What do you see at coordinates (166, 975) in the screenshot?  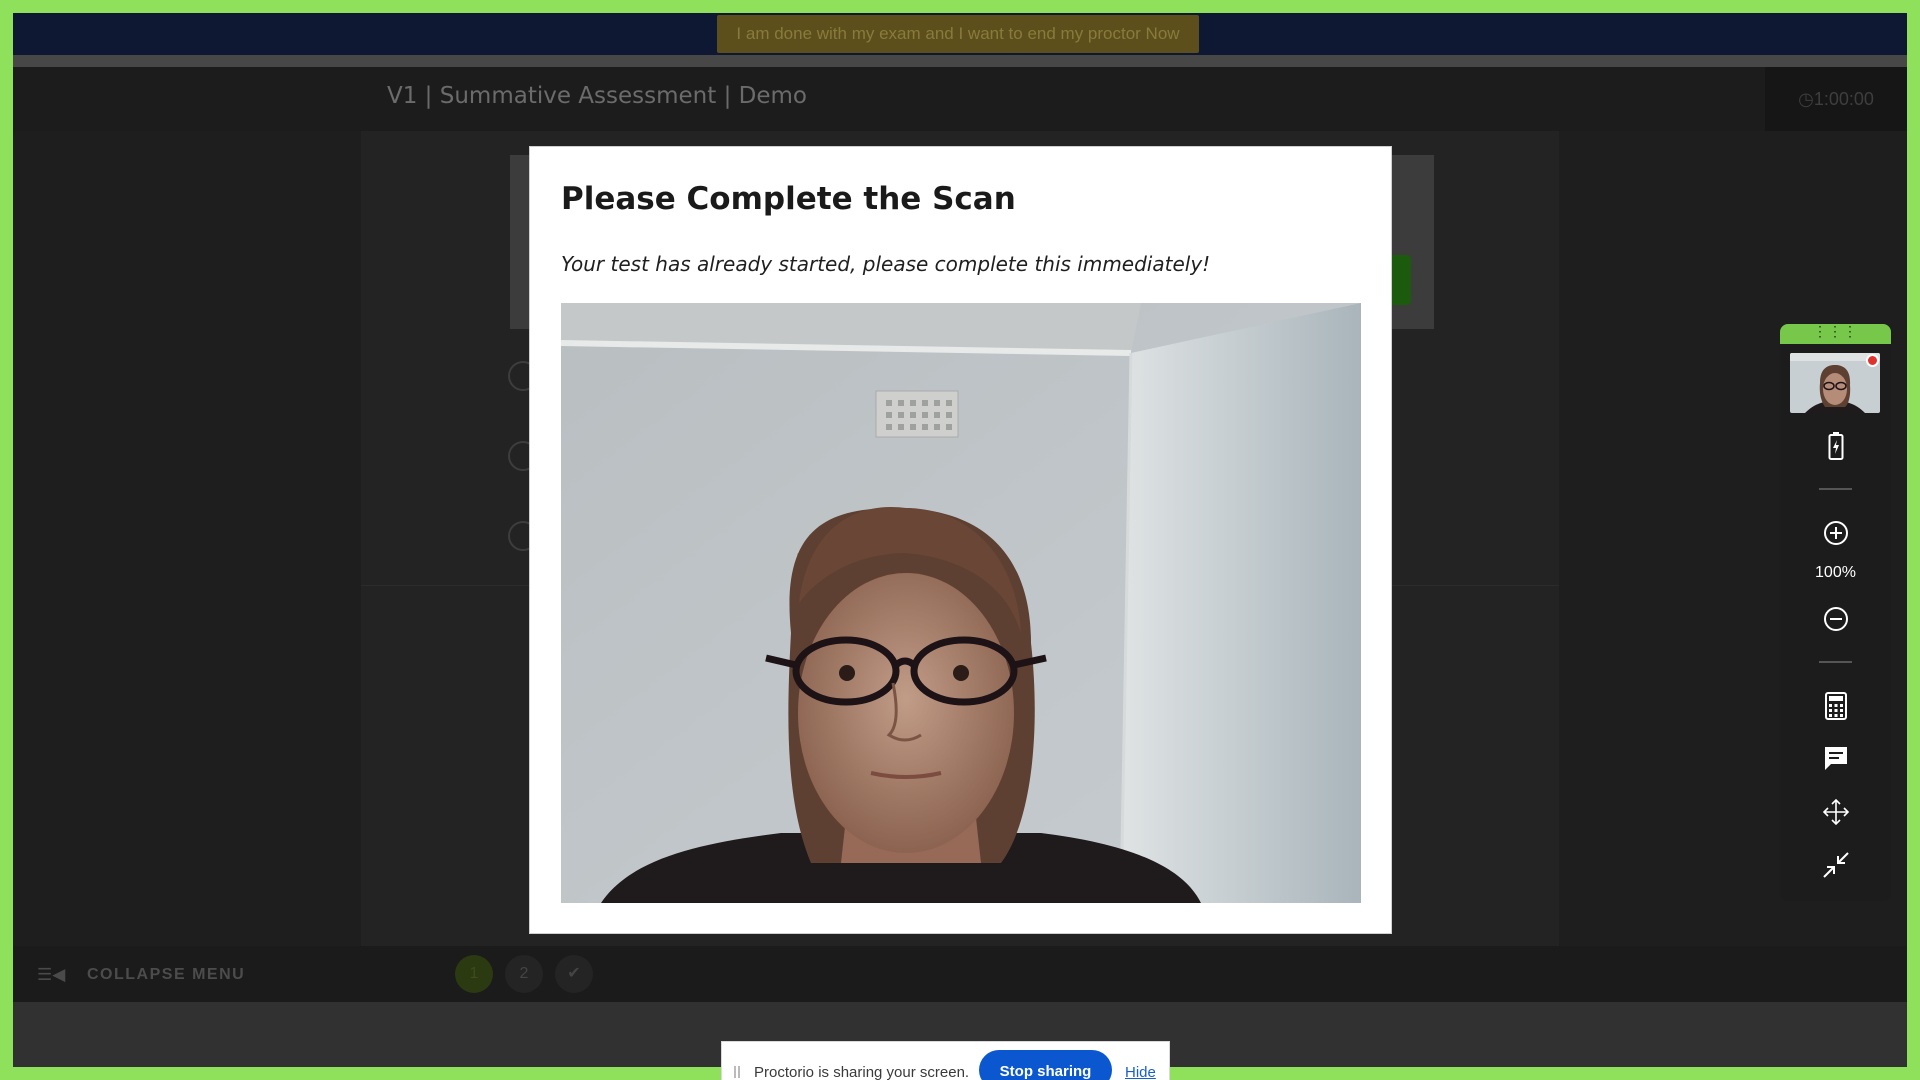 I see `collapse-menu-button: COLLAPSE MENU` at bounding box center [166, 975].